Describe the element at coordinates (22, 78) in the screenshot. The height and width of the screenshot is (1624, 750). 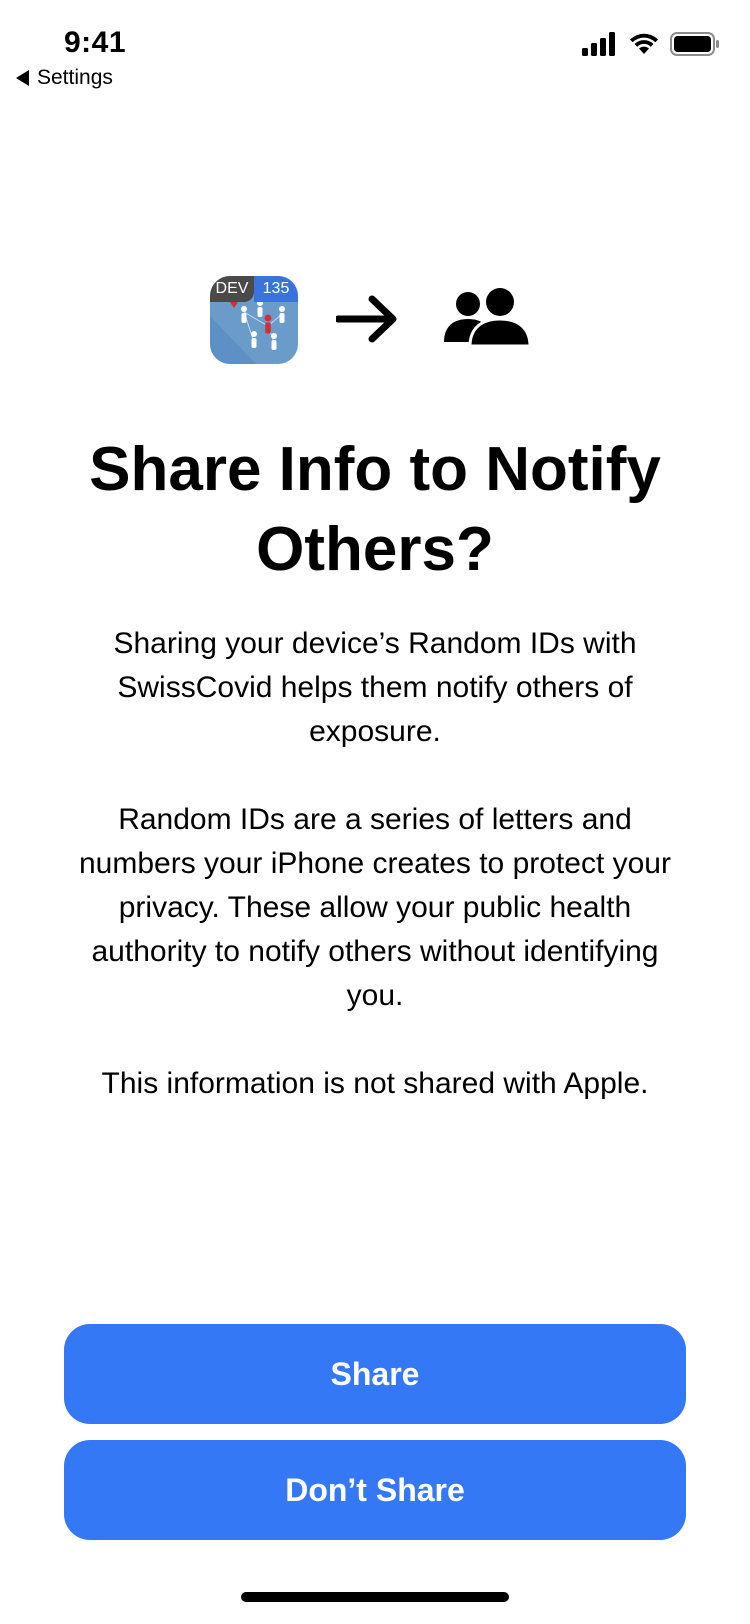
I see `back-triangle-icon` at that location.